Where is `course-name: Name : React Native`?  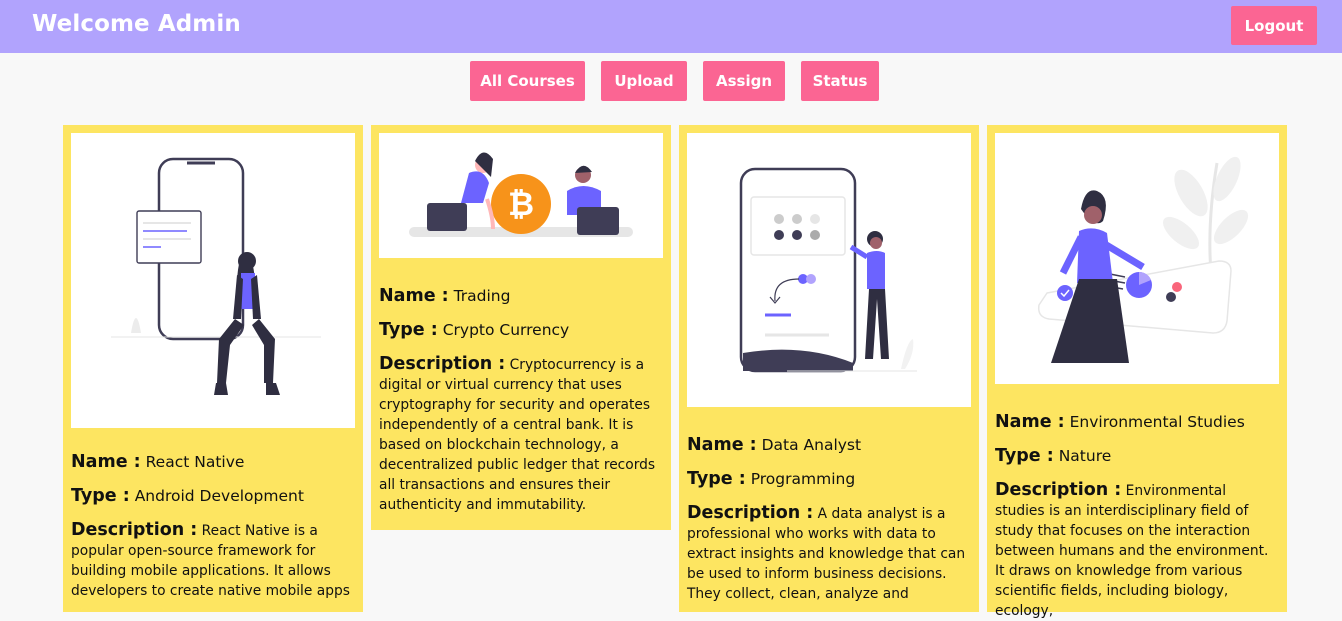
course-name: Name : React Native is located at coordinates (213, 462).